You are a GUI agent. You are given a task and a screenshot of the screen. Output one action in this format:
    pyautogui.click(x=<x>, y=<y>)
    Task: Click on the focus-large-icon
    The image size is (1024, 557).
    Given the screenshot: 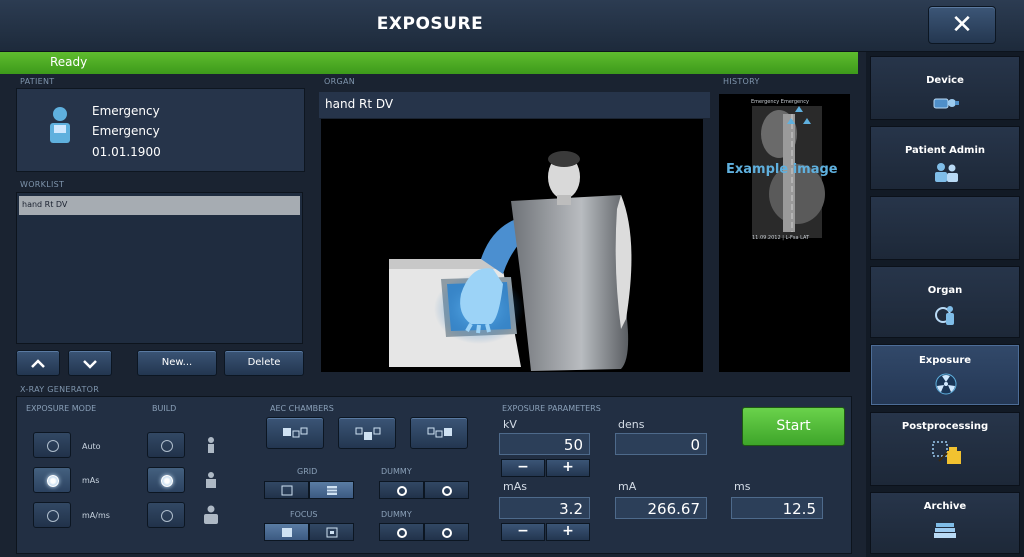 What is the action you would take?
    pyautogui.click(x=287, y=532)
    